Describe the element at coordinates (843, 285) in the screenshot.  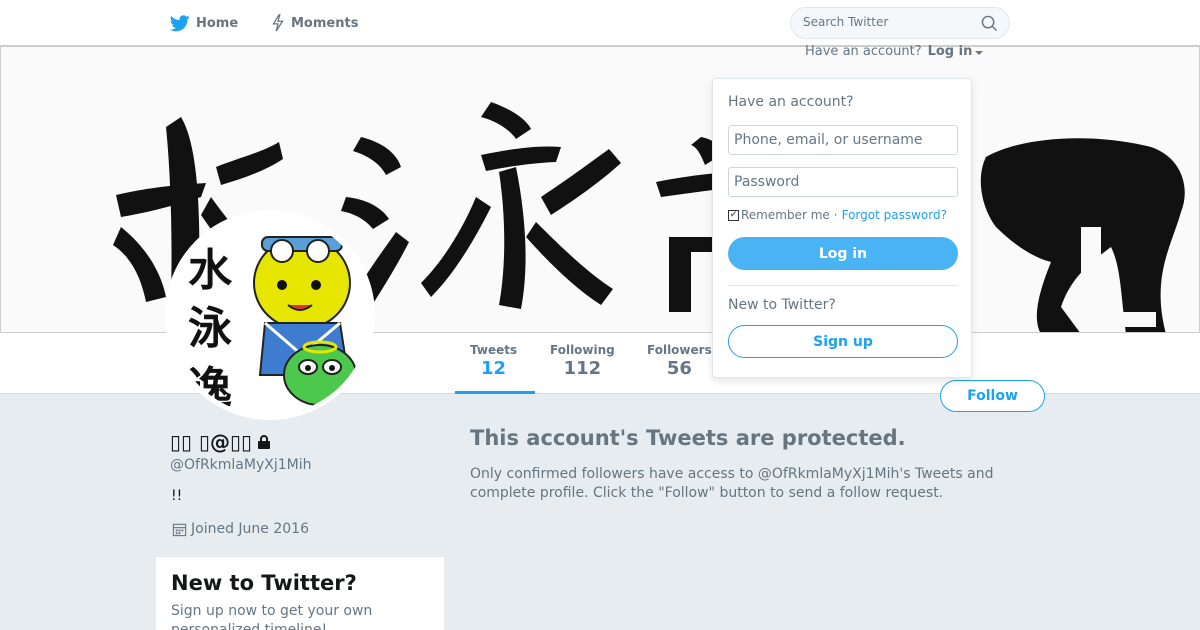
I see `divider` at that location.